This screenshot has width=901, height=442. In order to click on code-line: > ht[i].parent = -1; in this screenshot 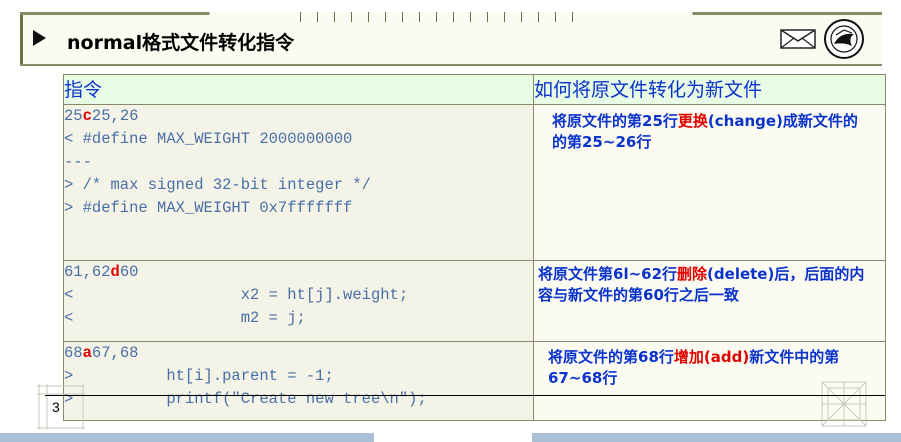, I will do `click(199, 376)`.